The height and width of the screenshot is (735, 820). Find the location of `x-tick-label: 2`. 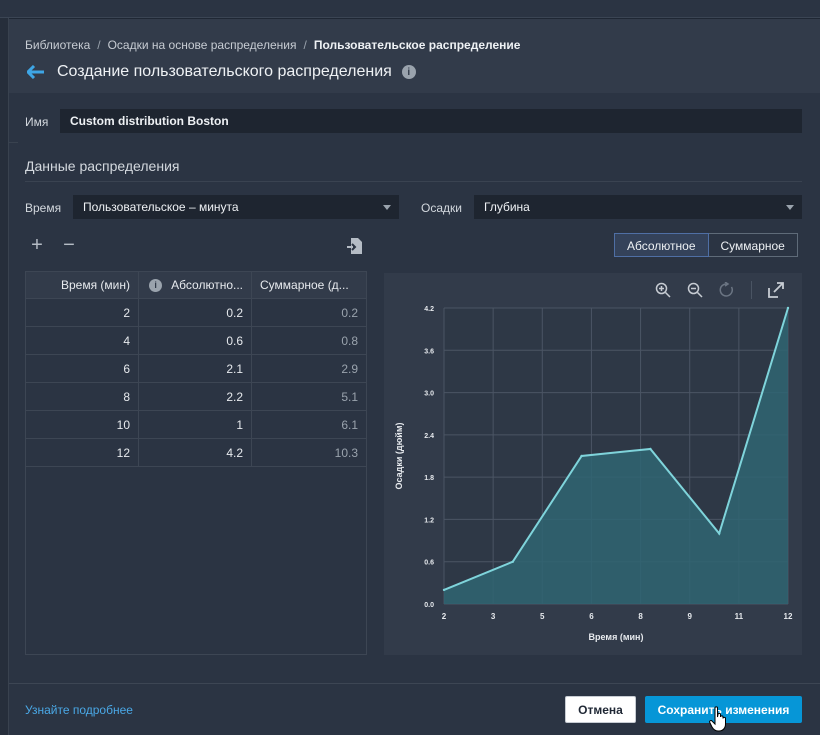

x-tick-label: 2 is located at coordinates (444, 616).